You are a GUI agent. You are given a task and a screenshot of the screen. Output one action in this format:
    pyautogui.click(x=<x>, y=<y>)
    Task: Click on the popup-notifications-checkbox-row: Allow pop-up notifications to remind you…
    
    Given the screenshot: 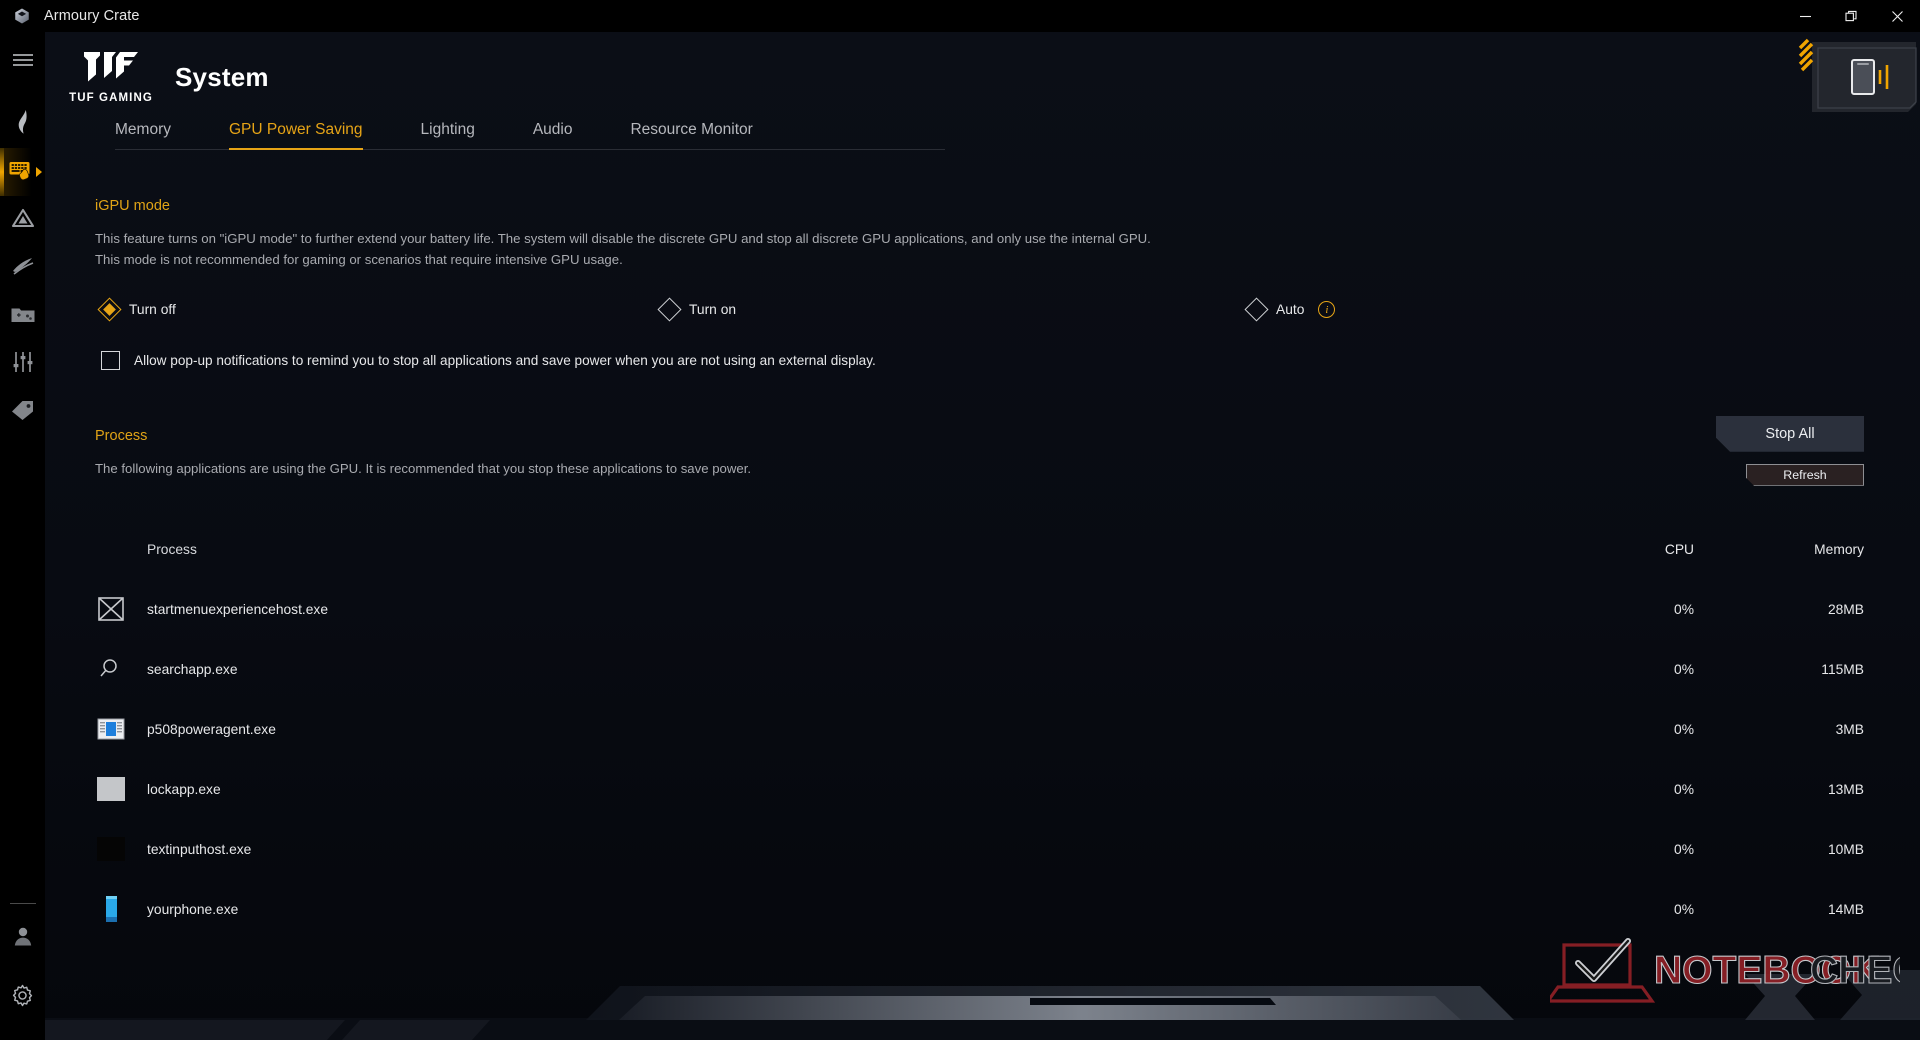 What is the action you would take?
    pyautogui.click(x=1007, y=360)
    